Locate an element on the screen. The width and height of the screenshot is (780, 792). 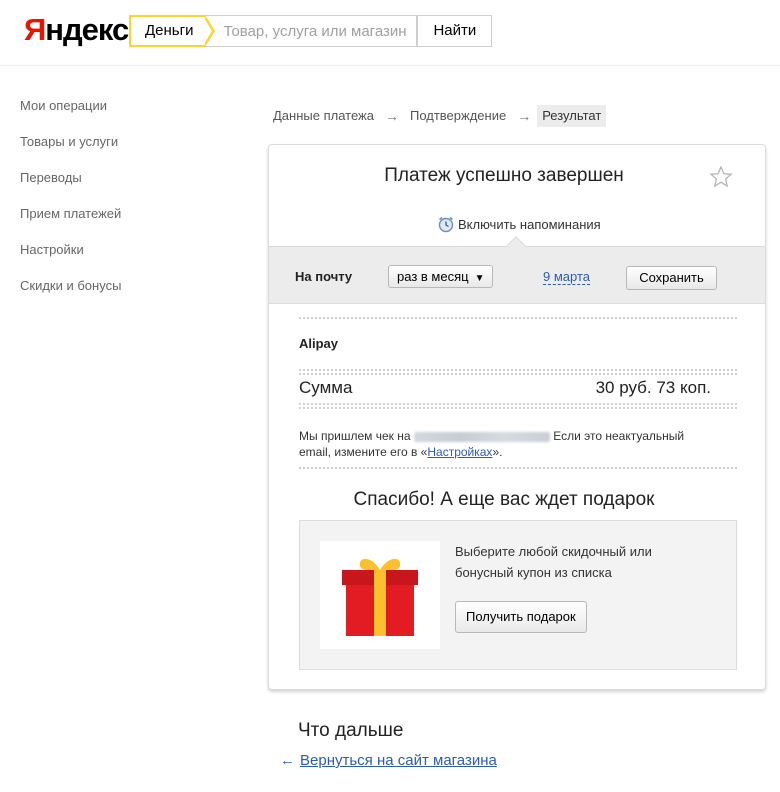
chevron-down-icon: ▼ is located at coordinates (479, 278).